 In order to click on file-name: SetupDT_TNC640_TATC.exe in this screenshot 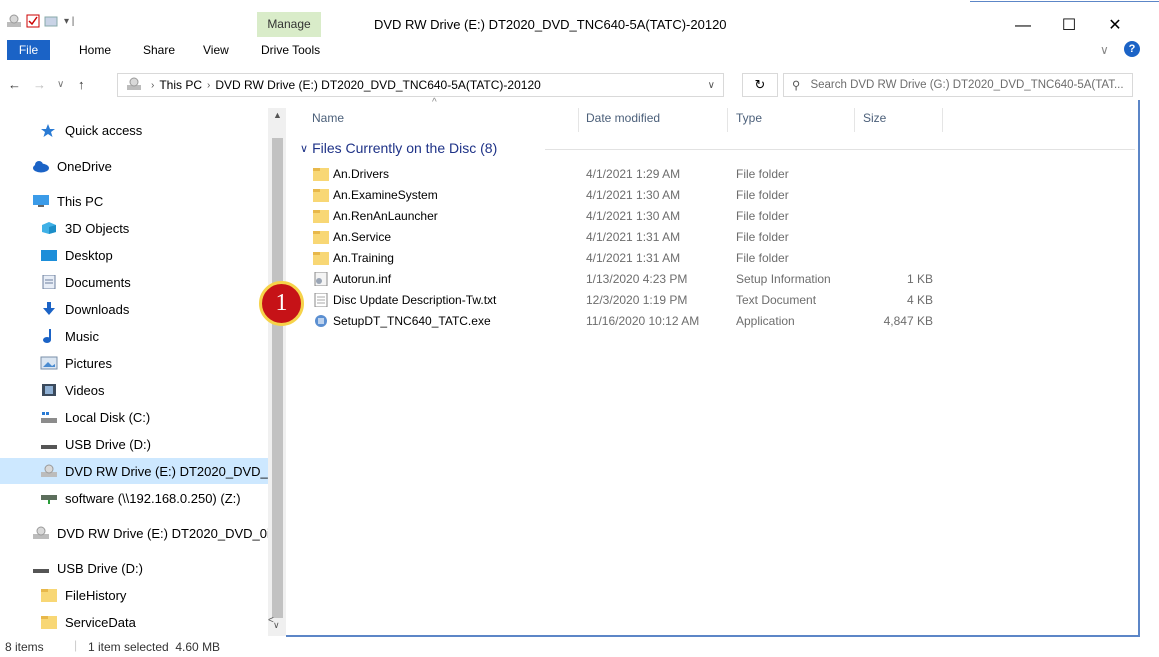, I will do `click(412, 321)`.